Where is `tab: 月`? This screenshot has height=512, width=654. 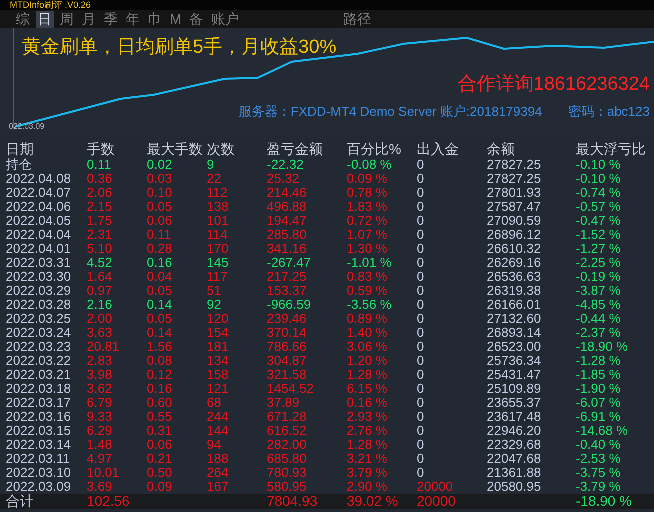
tab: 月 is located at coordinates (89, 19).